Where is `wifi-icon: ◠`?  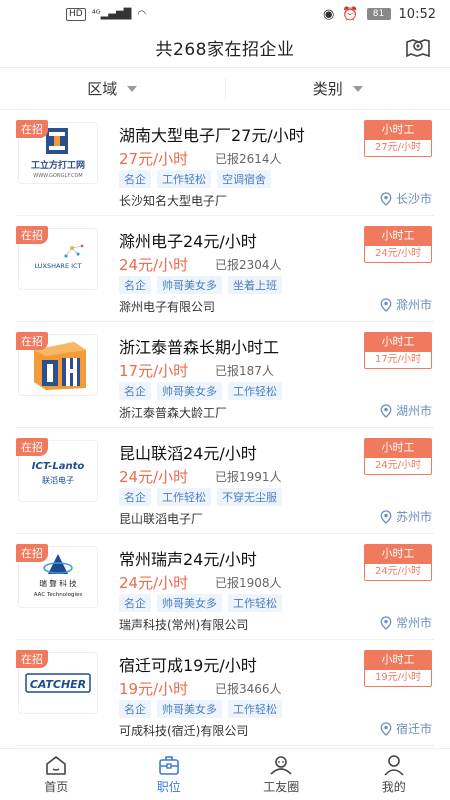 wifi-icon: ◠ is located at coordinates (142, 14).